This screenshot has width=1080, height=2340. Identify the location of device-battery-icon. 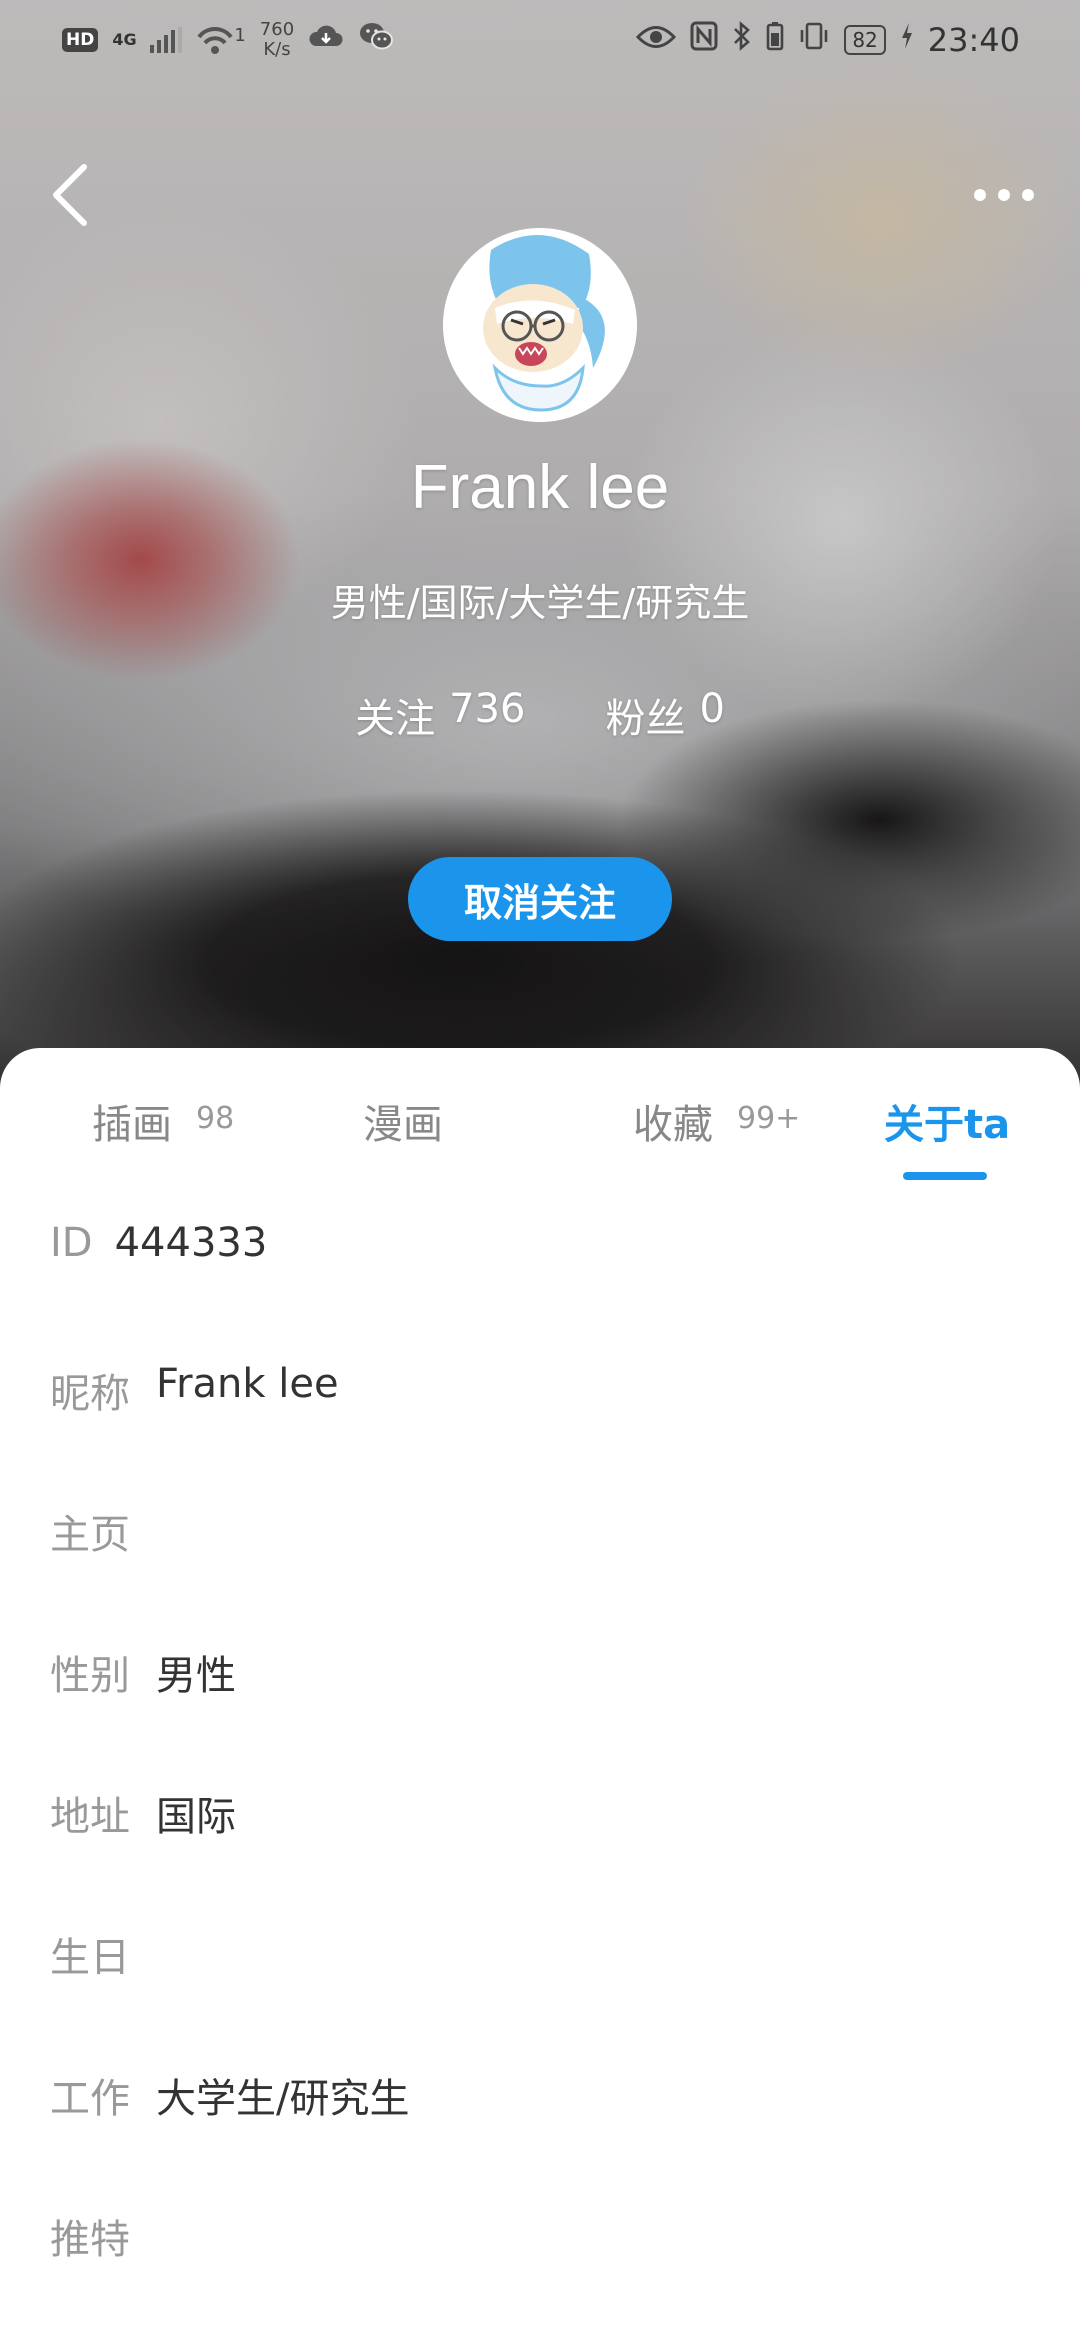
(775, 40).